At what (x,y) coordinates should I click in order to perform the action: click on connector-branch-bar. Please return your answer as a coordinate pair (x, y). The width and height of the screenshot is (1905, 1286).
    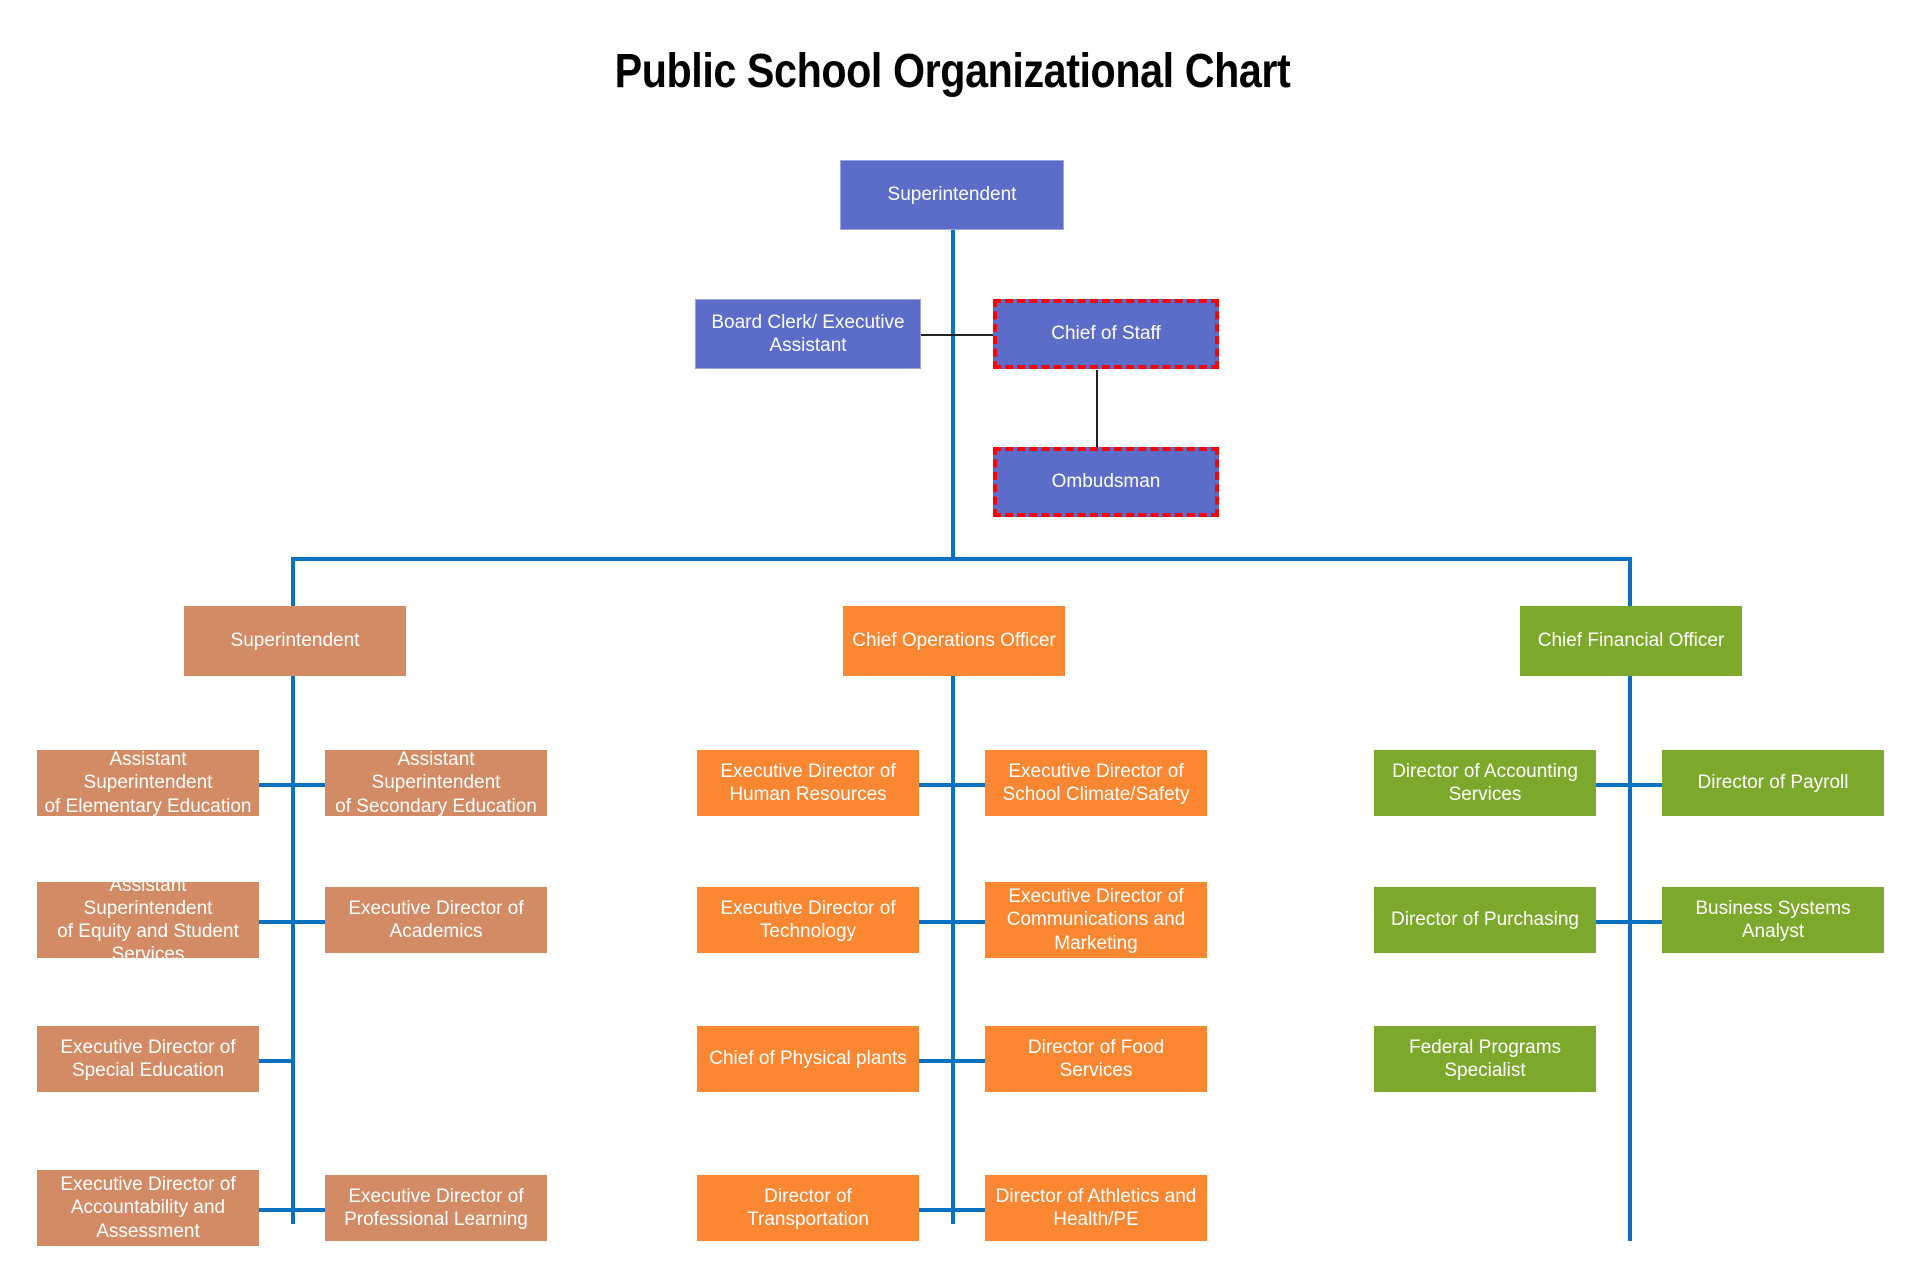
    Looking at the image, I should click on (961, 559).